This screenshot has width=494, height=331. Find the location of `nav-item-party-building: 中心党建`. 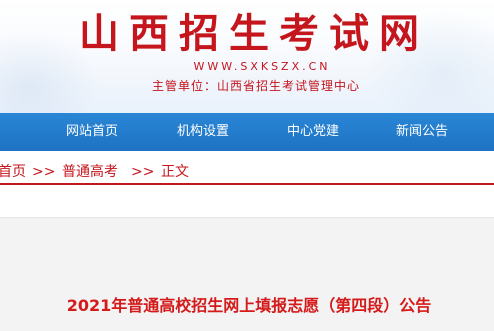

nav-item-party-building: 中心党建 is located at coordinates (313, 132).